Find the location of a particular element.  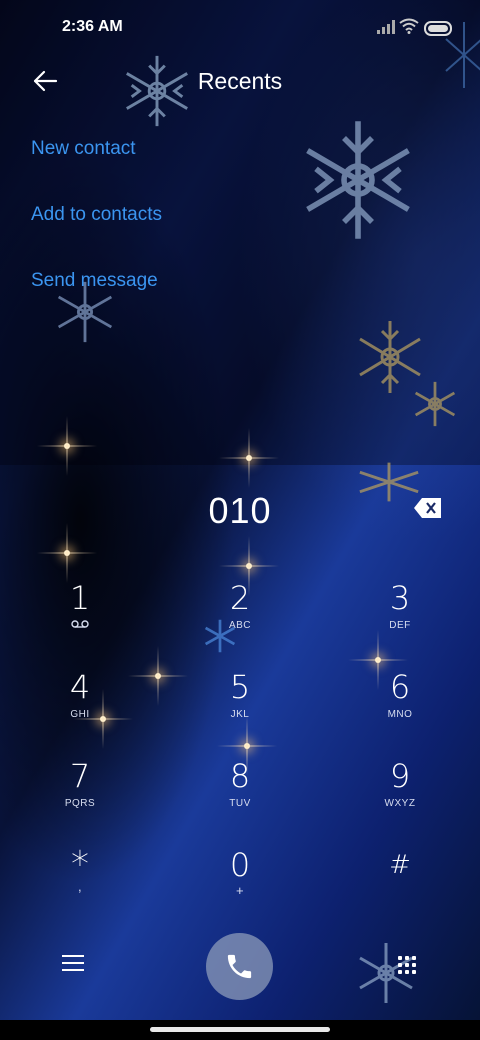

key-8: 8 TUV is located at coordinates (240, 798).